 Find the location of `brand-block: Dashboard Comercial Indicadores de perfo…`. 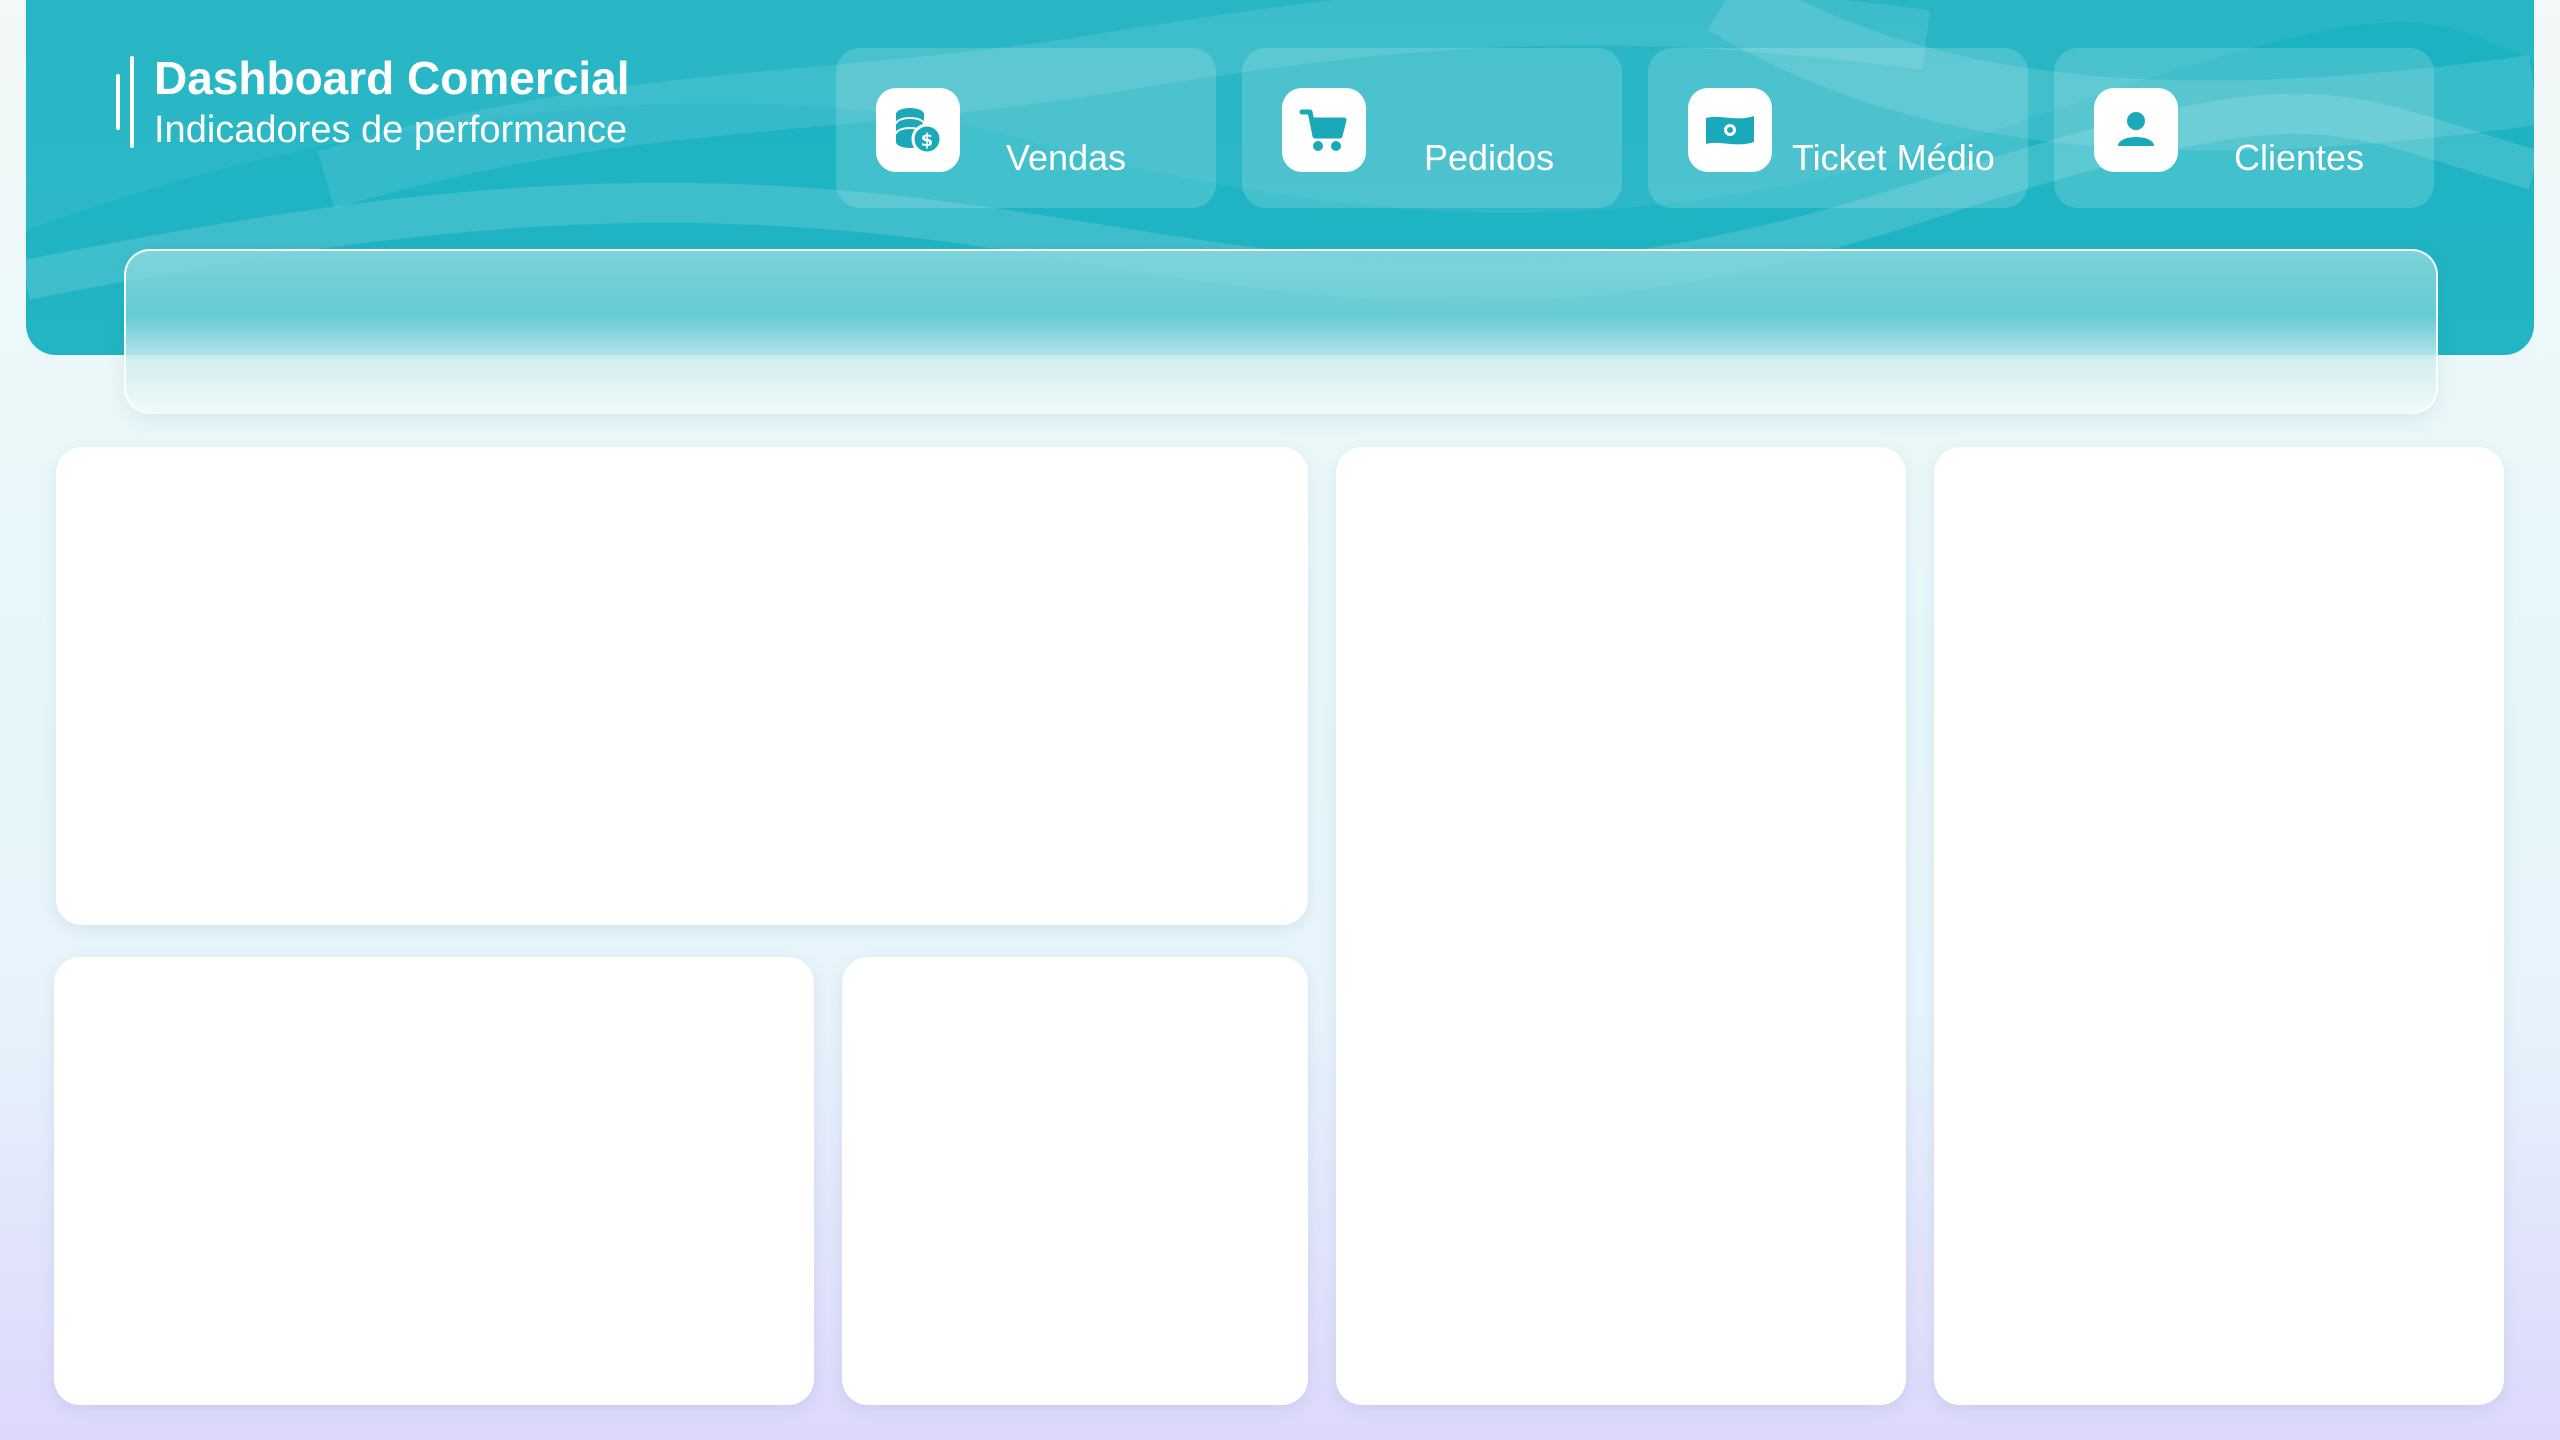

brand-block: Dashboard Comercial Indicadores de perfo… is located at coordinates (372, 102).